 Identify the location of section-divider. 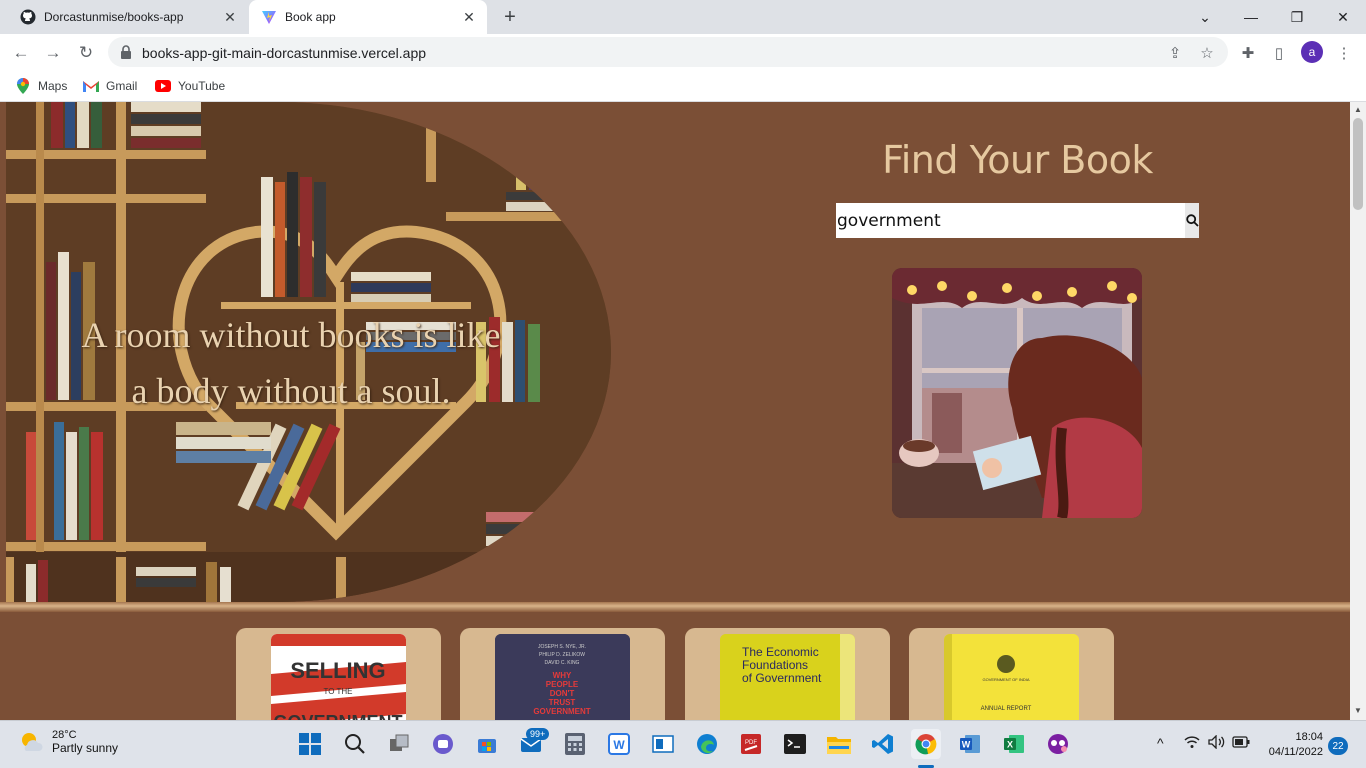
(675, 607).